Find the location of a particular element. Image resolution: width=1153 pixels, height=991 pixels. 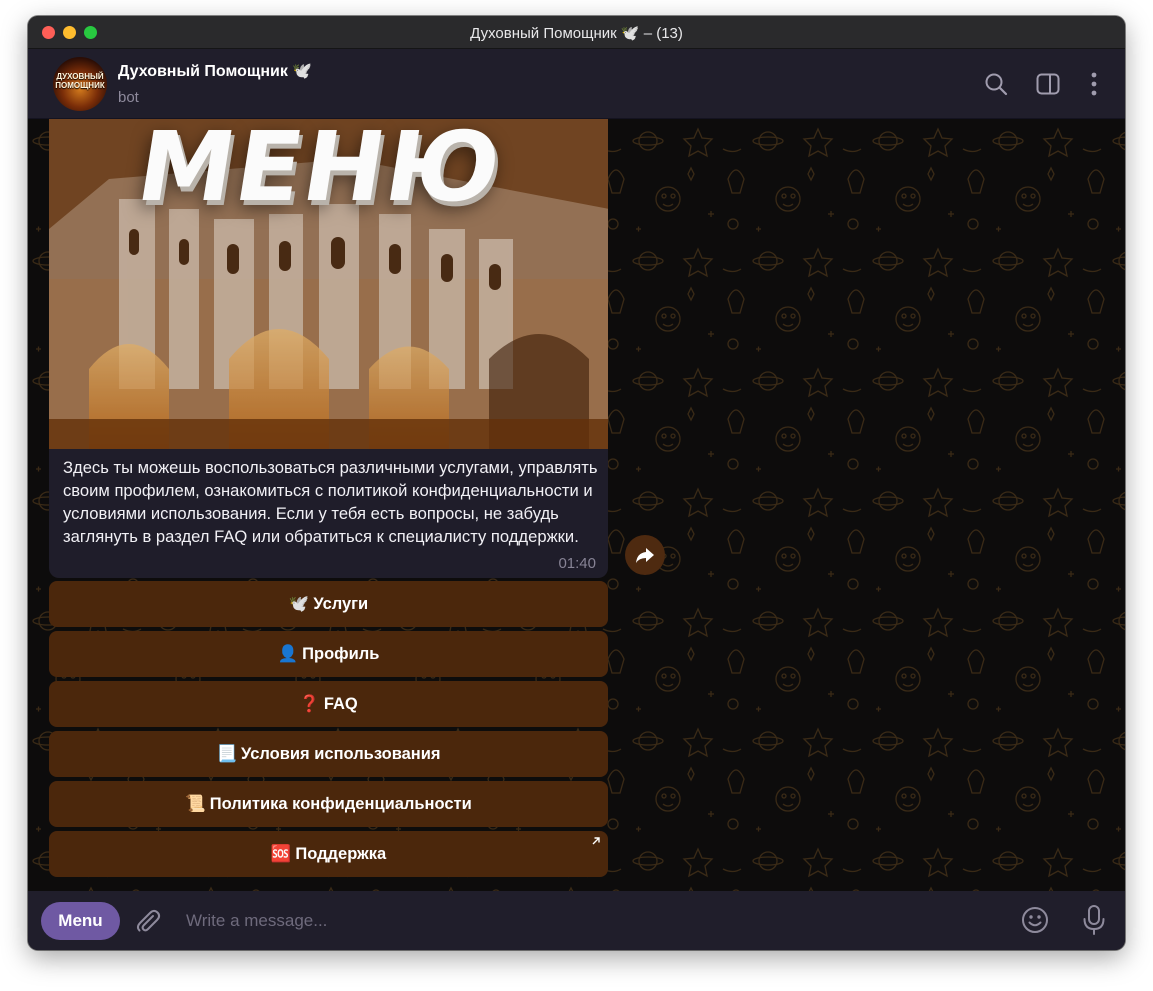

forward-icon is located at coordinates (645, 555).